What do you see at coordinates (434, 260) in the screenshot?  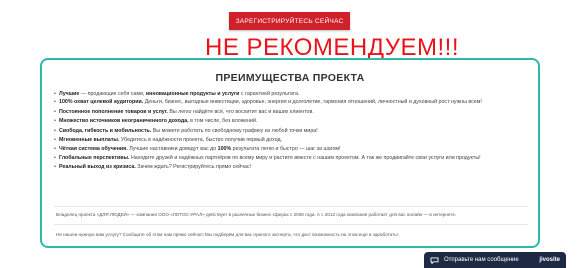 I see `chat-bubble-icon` at bounding box center [434, 260].